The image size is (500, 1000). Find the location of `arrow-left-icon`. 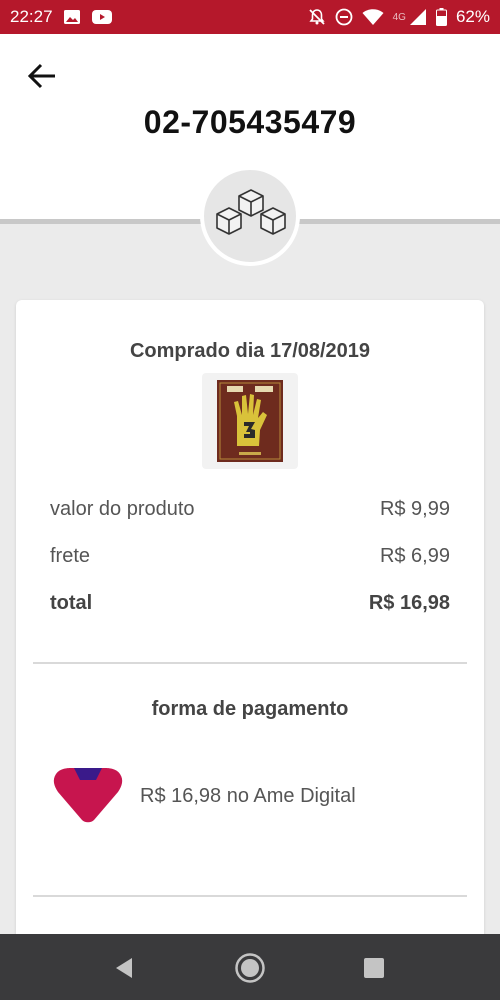

arrow-left-icon is located at coordinates (41, 76).